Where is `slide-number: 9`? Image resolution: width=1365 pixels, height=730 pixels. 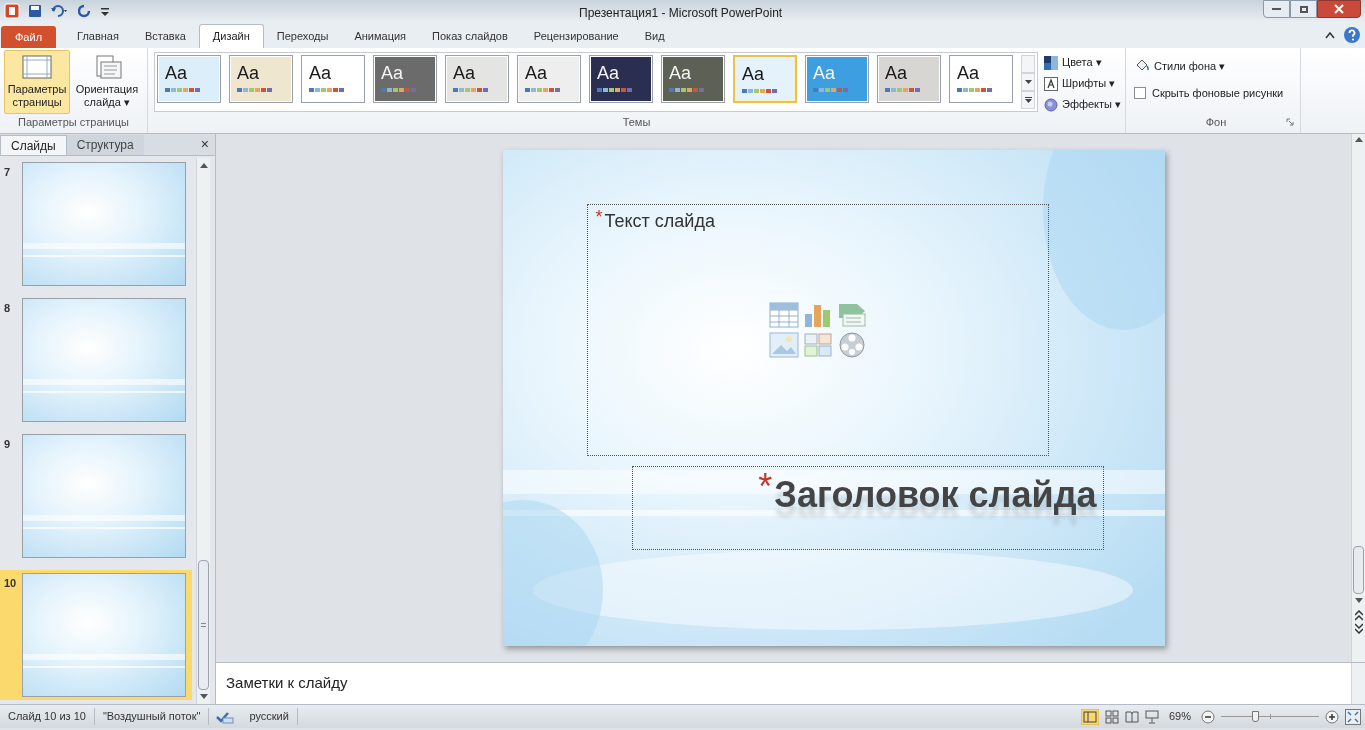
slide-number: 9 is located at coordinates (8, 444).